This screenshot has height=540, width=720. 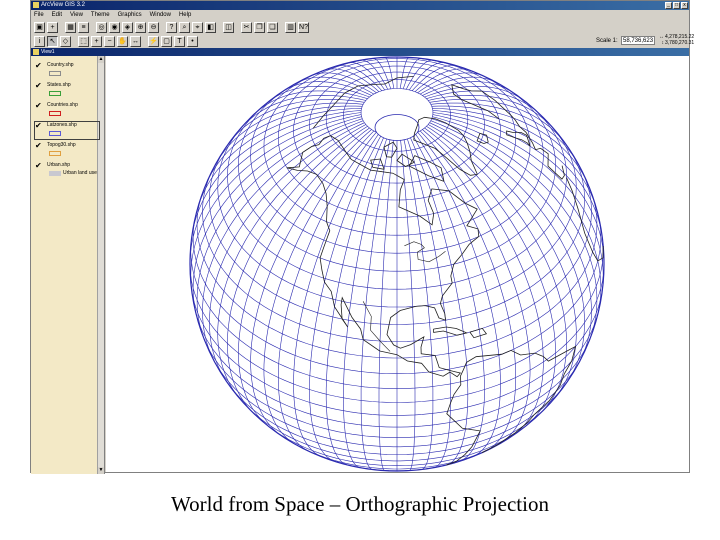 I want to click on measure-button: ↔, so click(x=135, y=41).